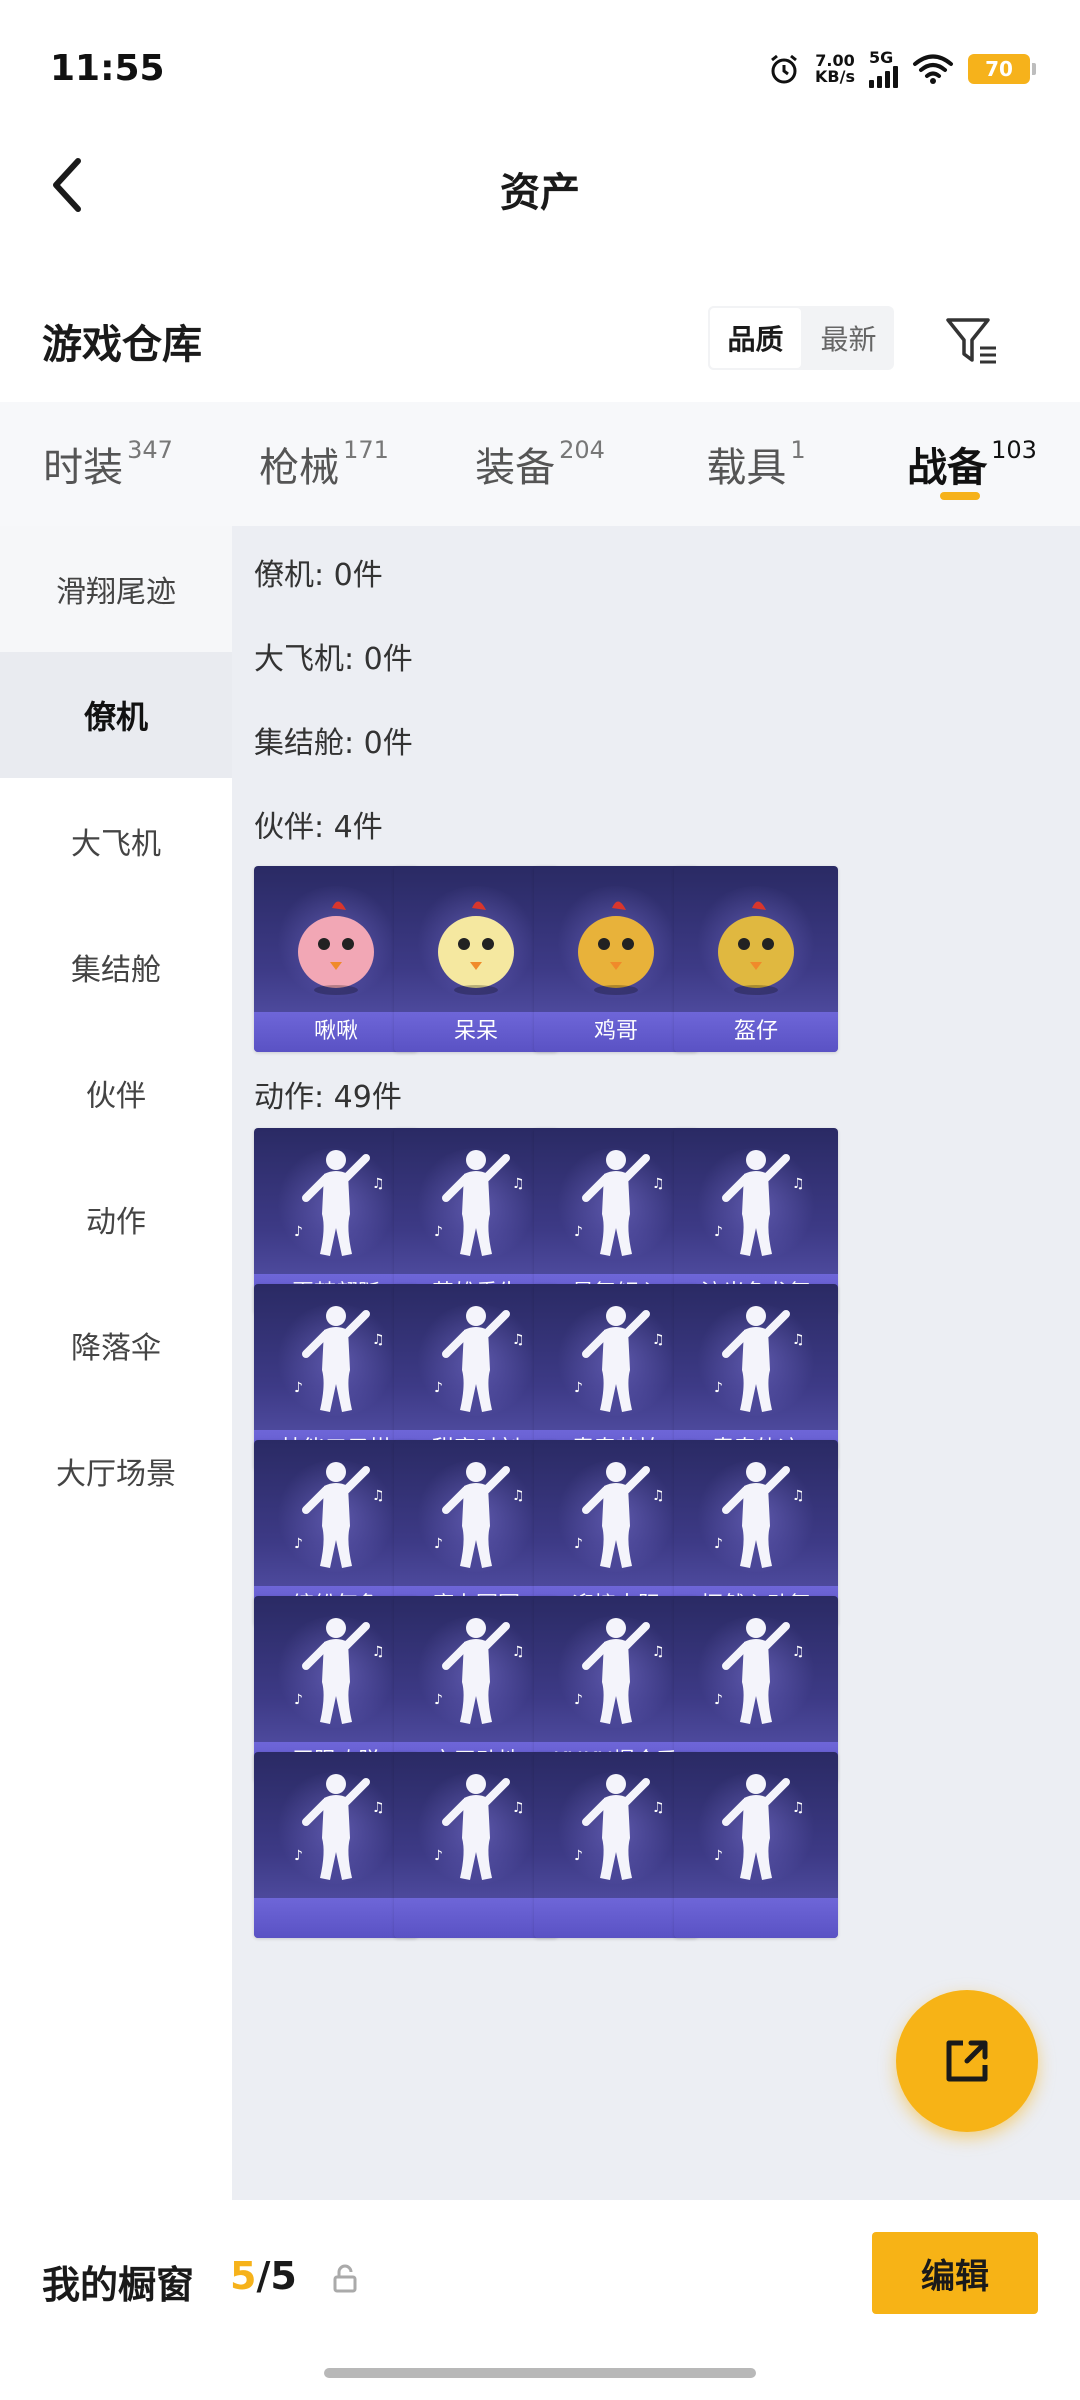  Describe the element at coordinates (283, 2276) in the screenshot. I see `showcase-total: 5` at that location.